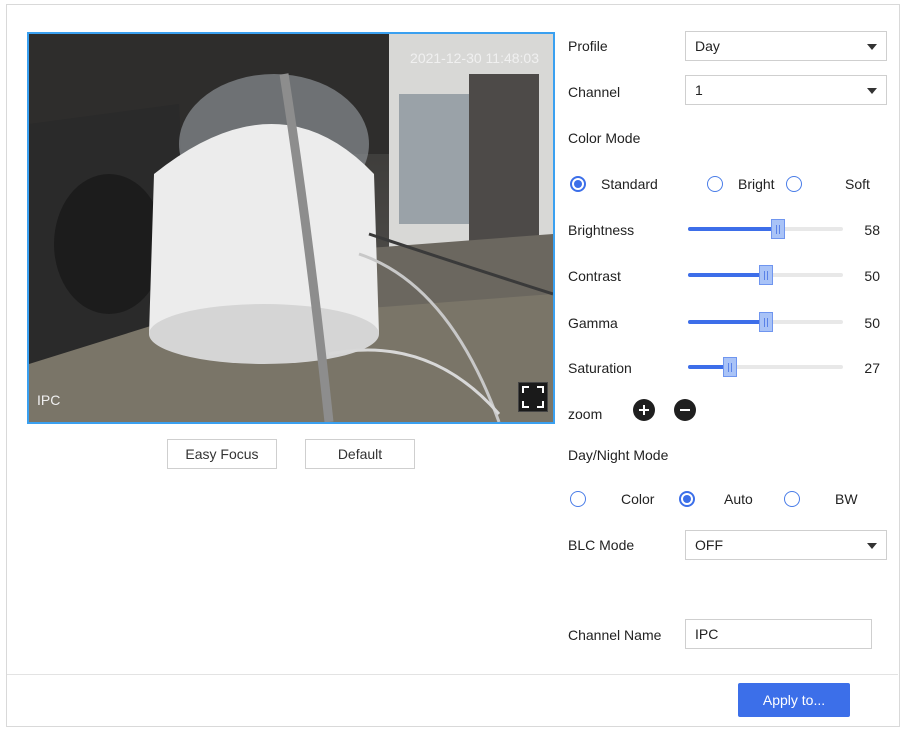 The width and height of the screenshot is (902, 729). I want to click on gamma-label: Gamma, so click(593, 323).